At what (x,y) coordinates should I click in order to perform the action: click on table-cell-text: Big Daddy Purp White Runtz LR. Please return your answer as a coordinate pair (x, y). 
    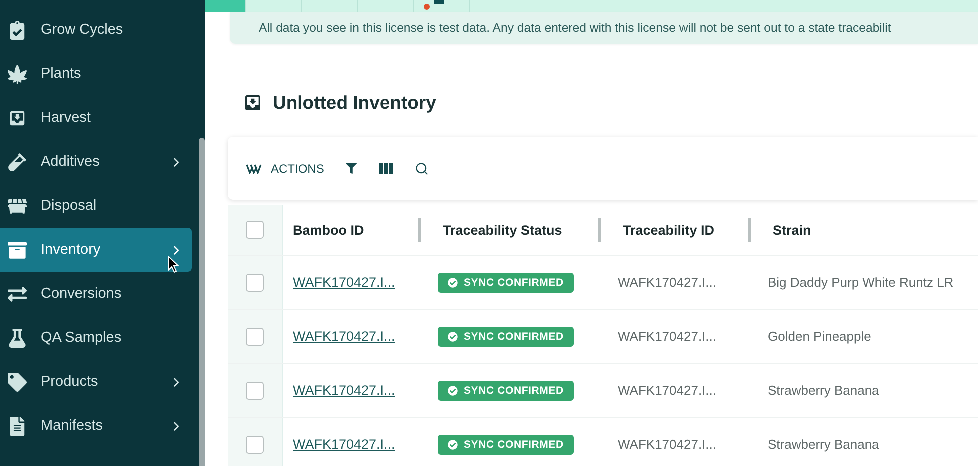
    Looking at the image, I should click on (861, 282).